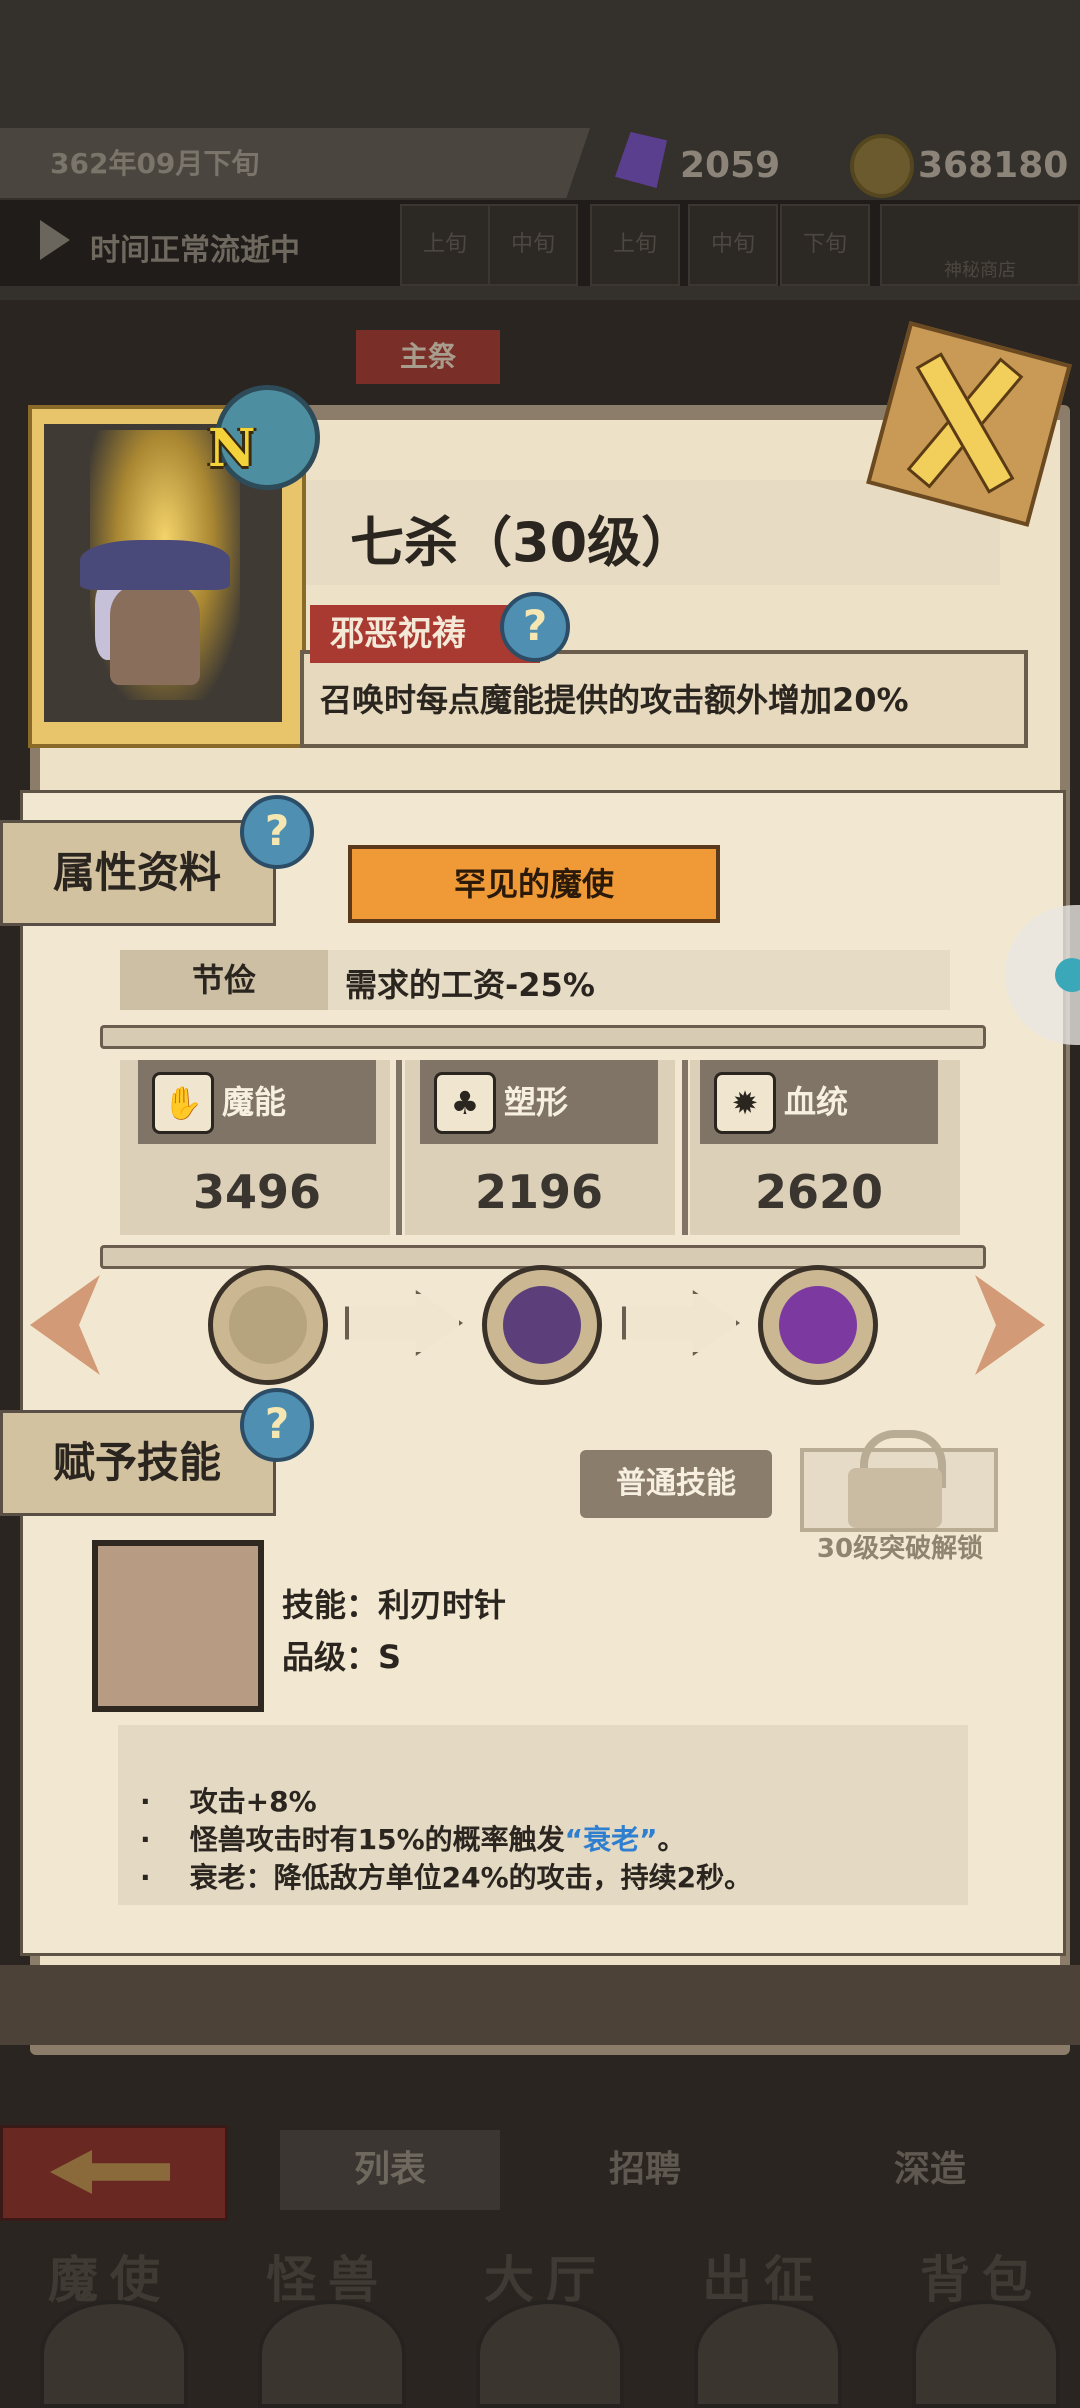 Image resolution: width=1080 pixels, height=2408 pixels. I want to click on stat-header-magic: ✋ 魔能, so click(257, 1102).